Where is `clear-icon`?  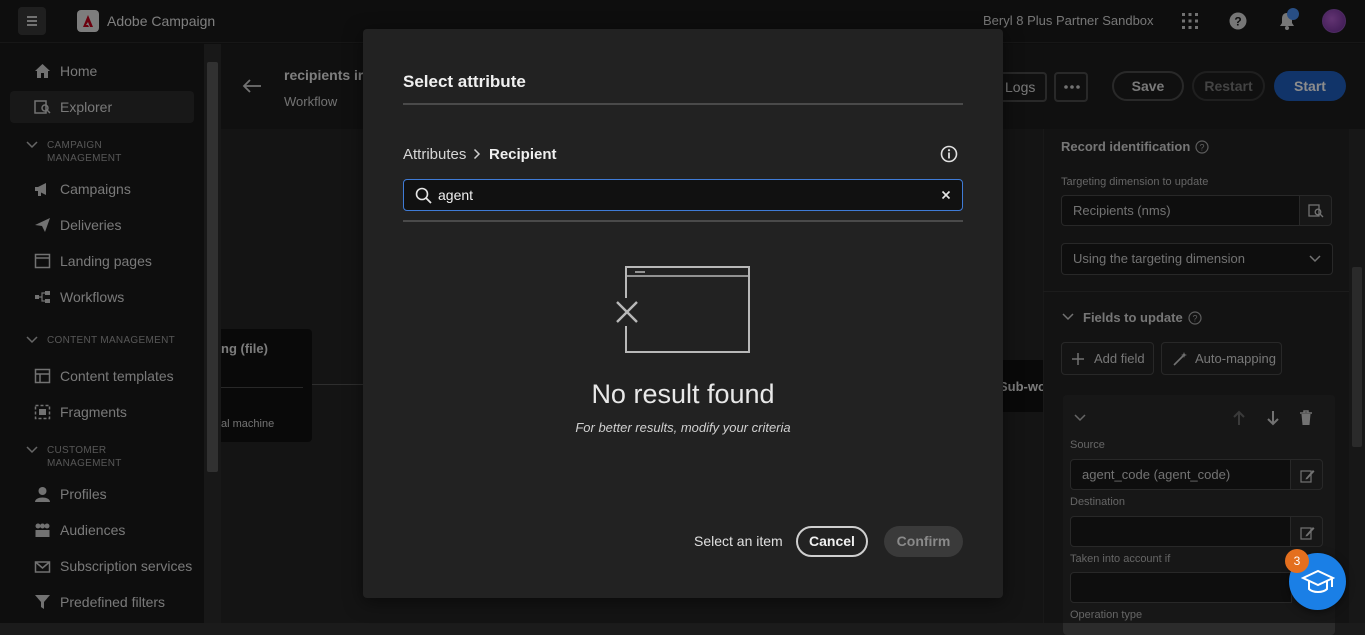 clear-icon is located at coordinates (946, 195).